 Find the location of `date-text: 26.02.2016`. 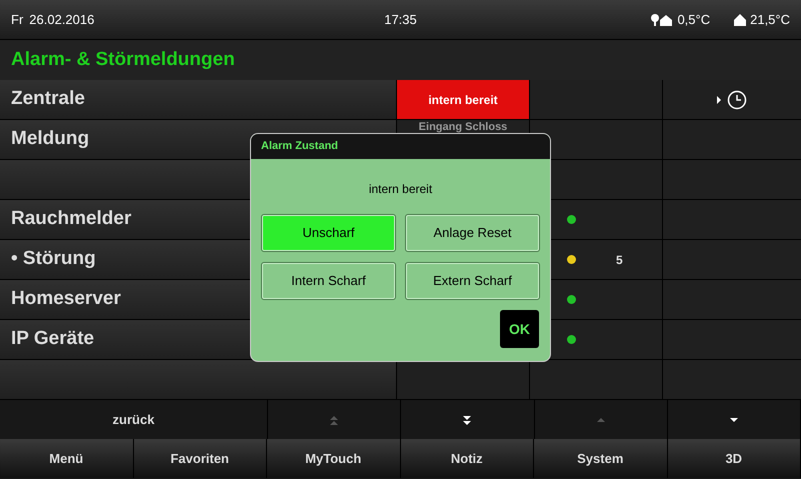

date-text: 26.02.2016 is located at coordinates (61, 19).